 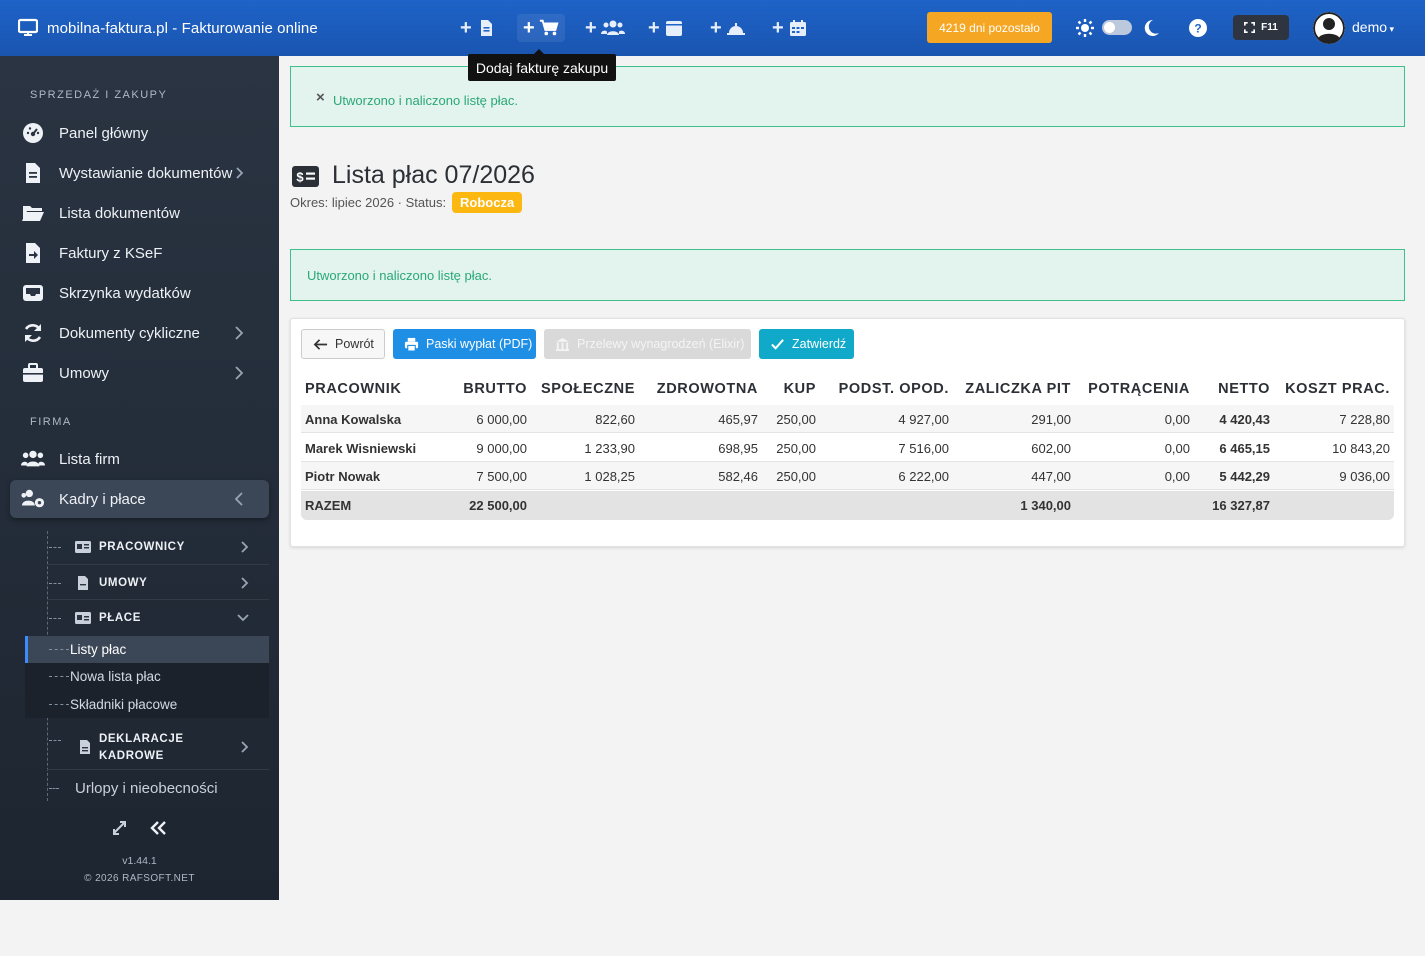 I want to click on table-cell: 602,00, so click(x=1051, y=448).